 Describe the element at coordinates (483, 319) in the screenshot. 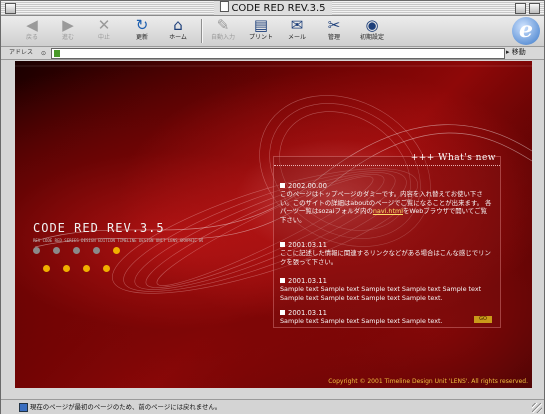

I see `go-badge-button: GO` at that location.